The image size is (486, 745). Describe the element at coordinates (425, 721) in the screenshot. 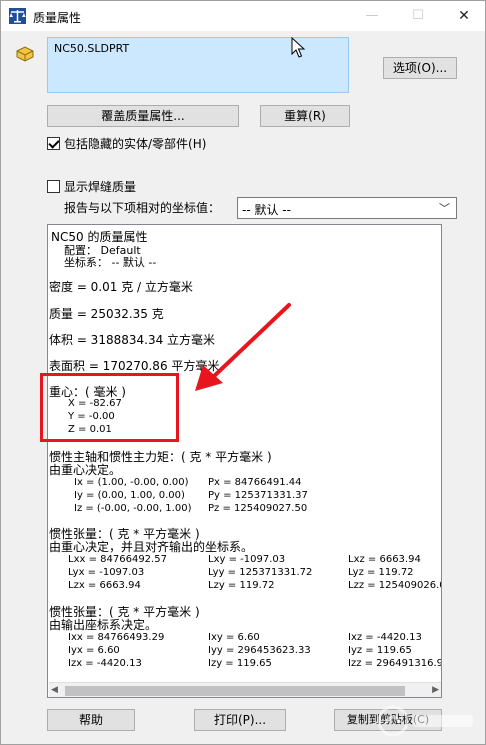

I see `watermark-logo-icon` at that location.